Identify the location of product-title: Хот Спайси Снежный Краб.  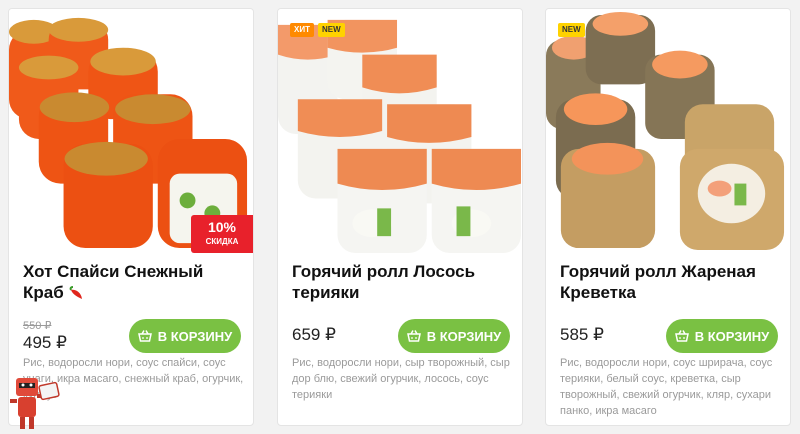
(133, 282).